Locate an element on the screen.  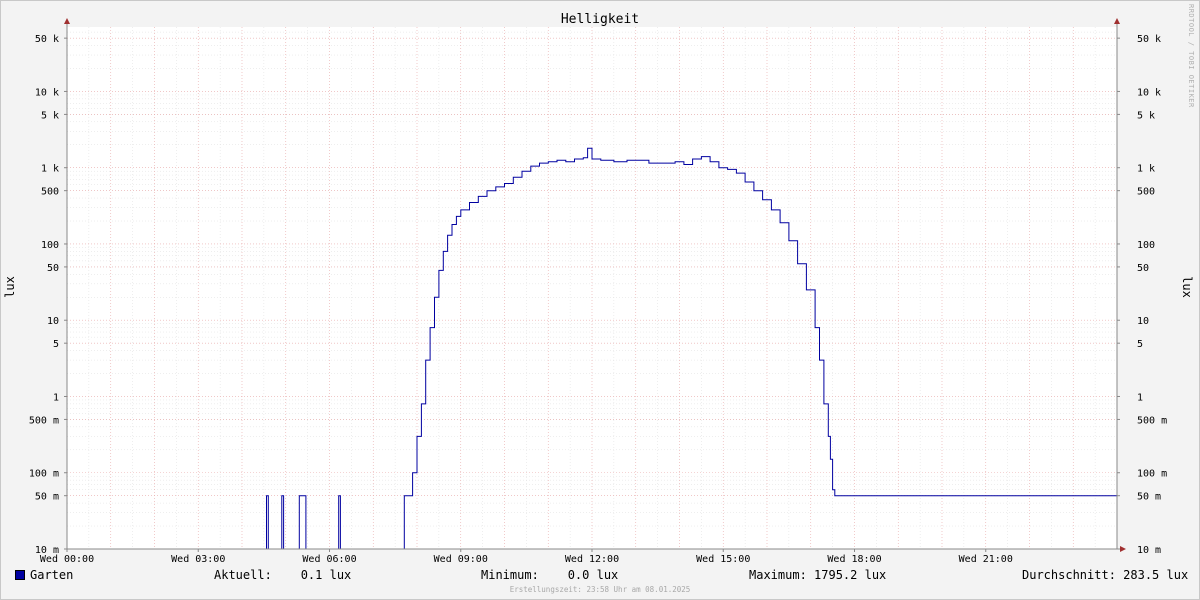
y-tick-label-right: 500 m is located at coordinates (1152, 420).